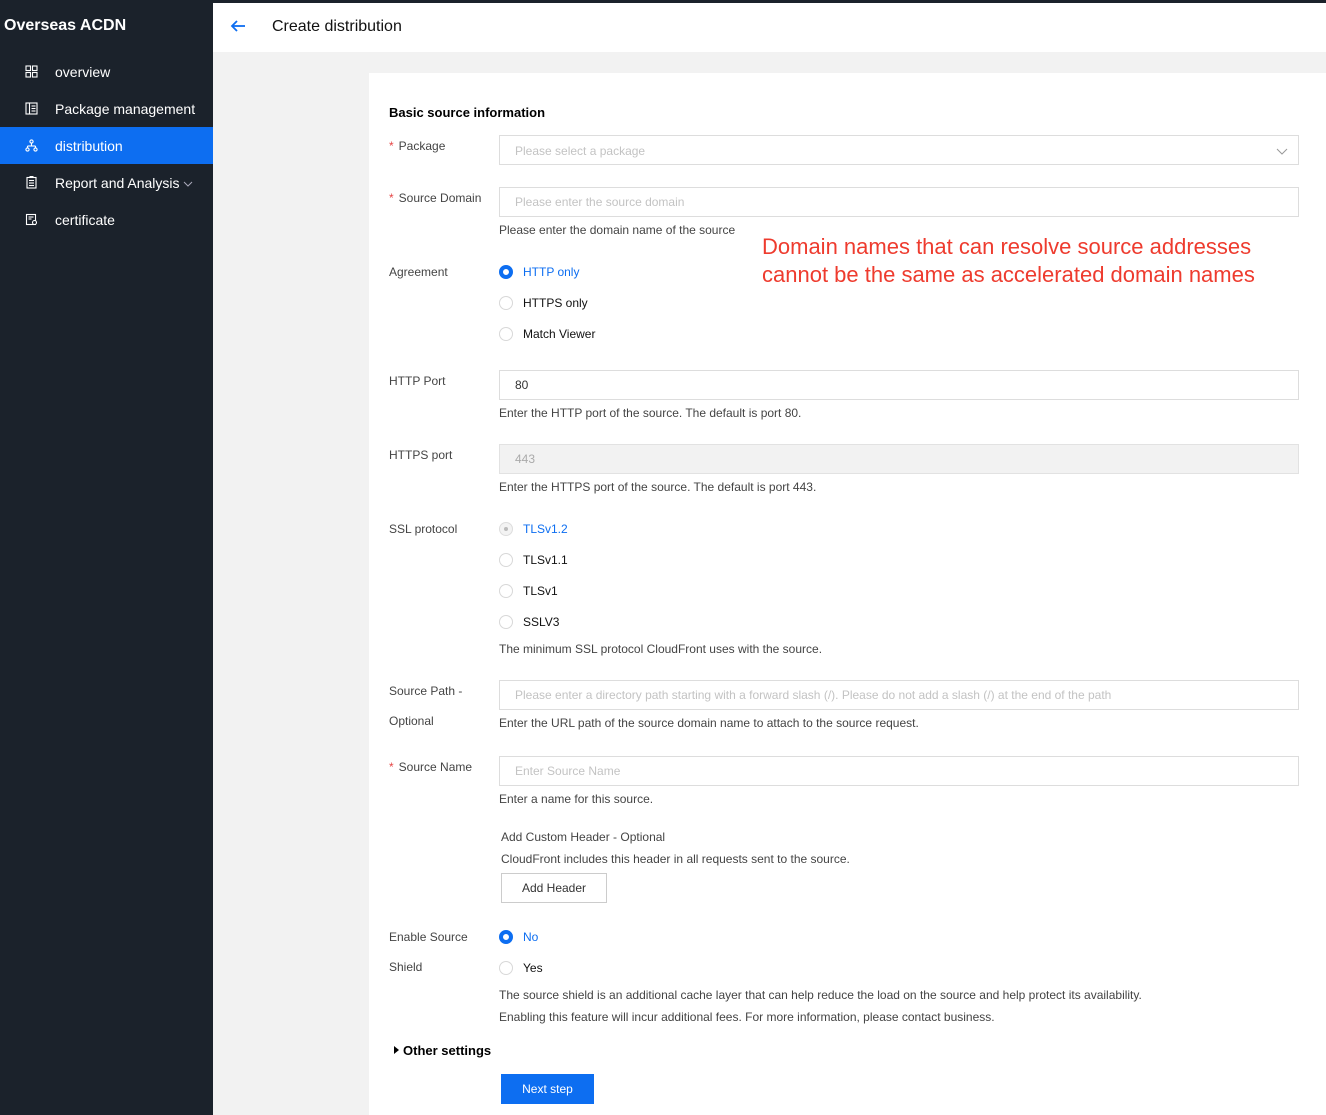 The height and width of the screenshot is (1115, 1326). What do you see at coordinates (411, 721) in the screenshot?
I see `source-path-label-optional: Optional` at bounding box center [411, 721].